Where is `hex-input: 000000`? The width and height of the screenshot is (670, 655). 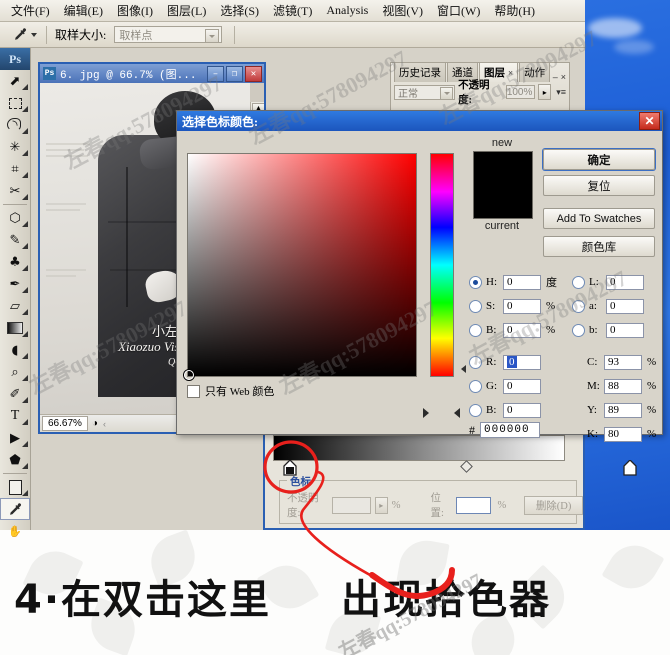
hex-input: 000000 is located at coordinates (510, 430).